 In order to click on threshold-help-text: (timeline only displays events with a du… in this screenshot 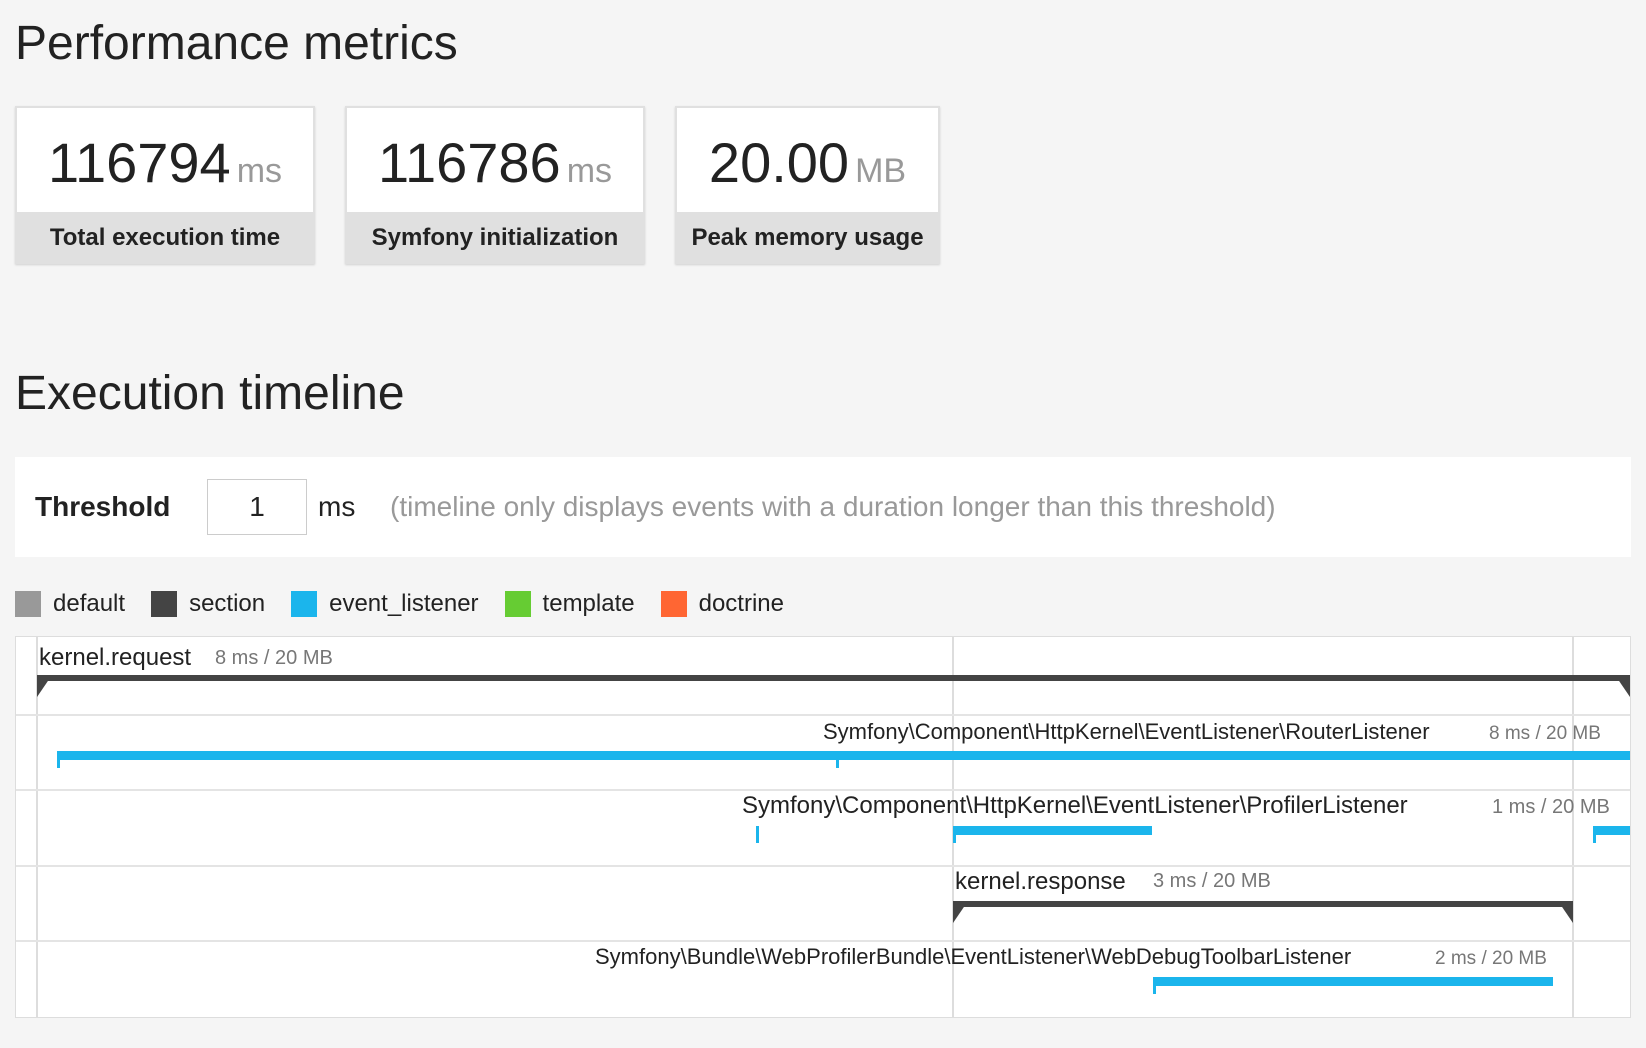, I will do `click(833, 506)`.